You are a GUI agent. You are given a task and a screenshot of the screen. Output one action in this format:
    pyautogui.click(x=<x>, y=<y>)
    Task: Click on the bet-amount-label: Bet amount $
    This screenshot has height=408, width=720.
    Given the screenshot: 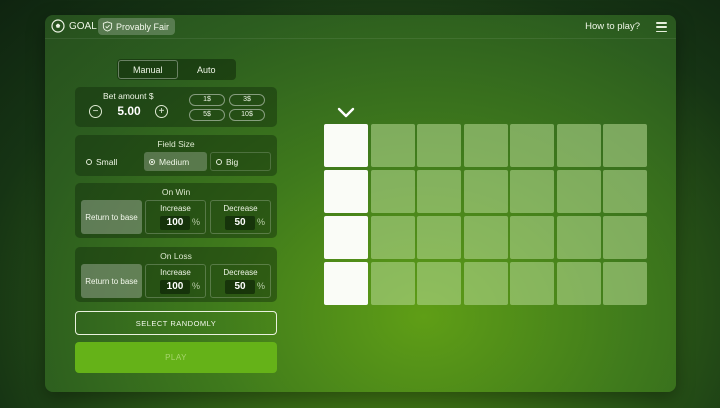 What is the action you would take?
    pyautogui.click(x=128, y=96)
    